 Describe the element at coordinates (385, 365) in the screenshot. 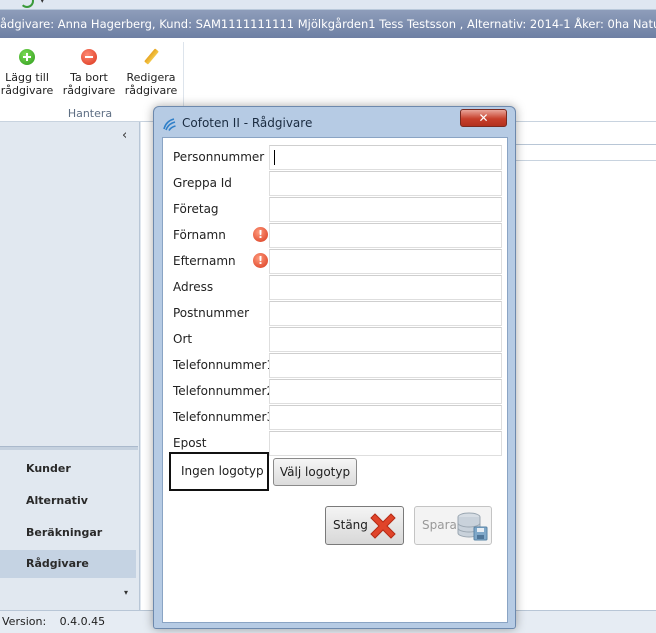

I see `telefonnummer1-input` at that location.